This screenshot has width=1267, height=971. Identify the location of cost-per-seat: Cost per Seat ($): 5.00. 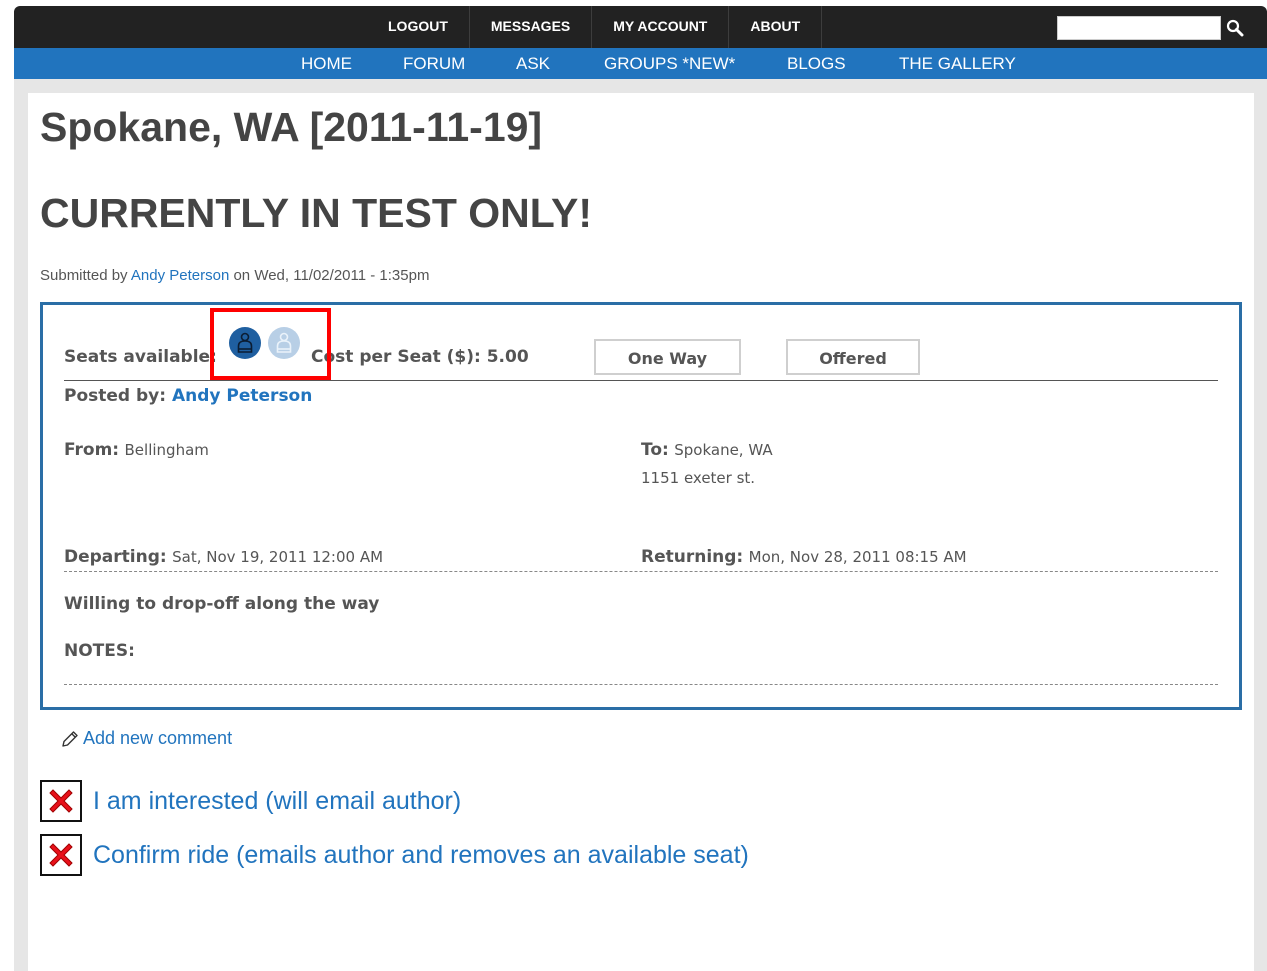
(420, 357).